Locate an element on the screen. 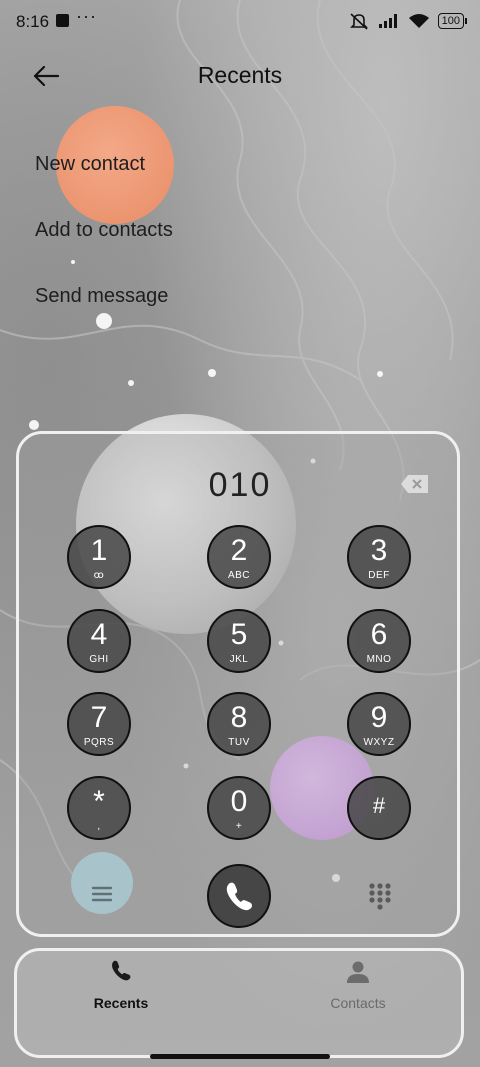  home-indicator is located at coordinates (240, 1056).